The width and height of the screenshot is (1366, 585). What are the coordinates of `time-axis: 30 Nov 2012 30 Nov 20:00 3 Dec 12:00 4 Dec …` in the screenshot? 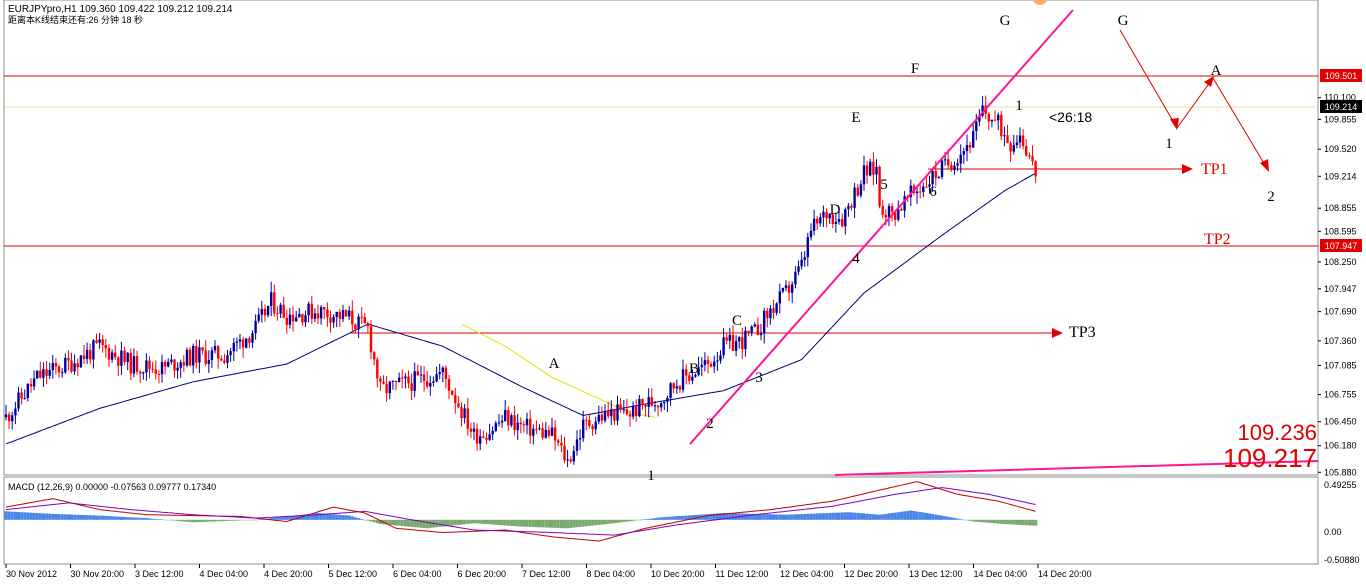 It's located at (548, 571).